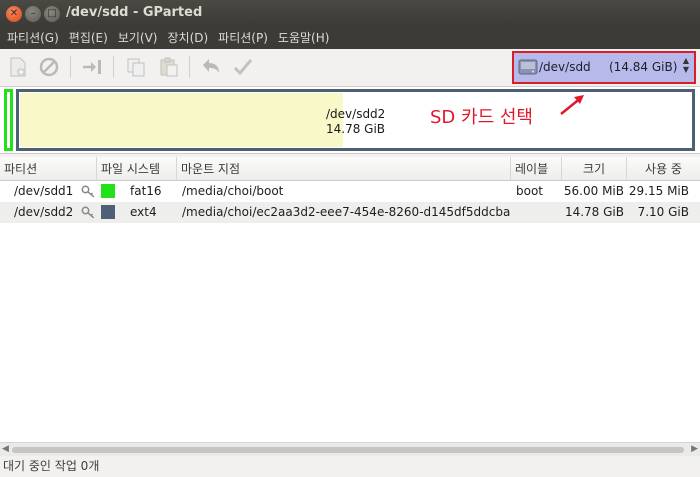  I want to click on delete-partition-button, so click(49, 67).